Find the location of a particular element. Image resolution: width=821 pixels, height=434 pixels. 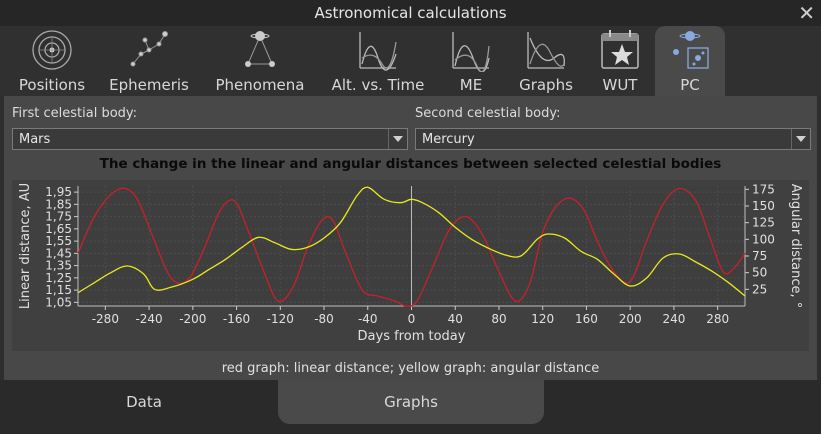

first-body-select: Mars is located at coordinates (210, 139).